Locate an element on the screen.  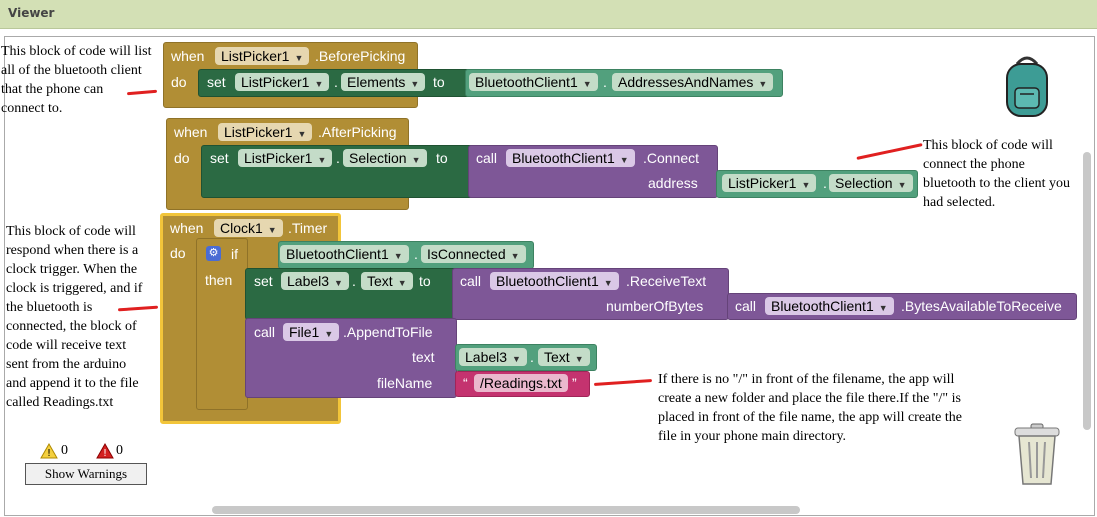
property-dropdown: AddressesAndNames ▼ is located at coordinates (693, 82).